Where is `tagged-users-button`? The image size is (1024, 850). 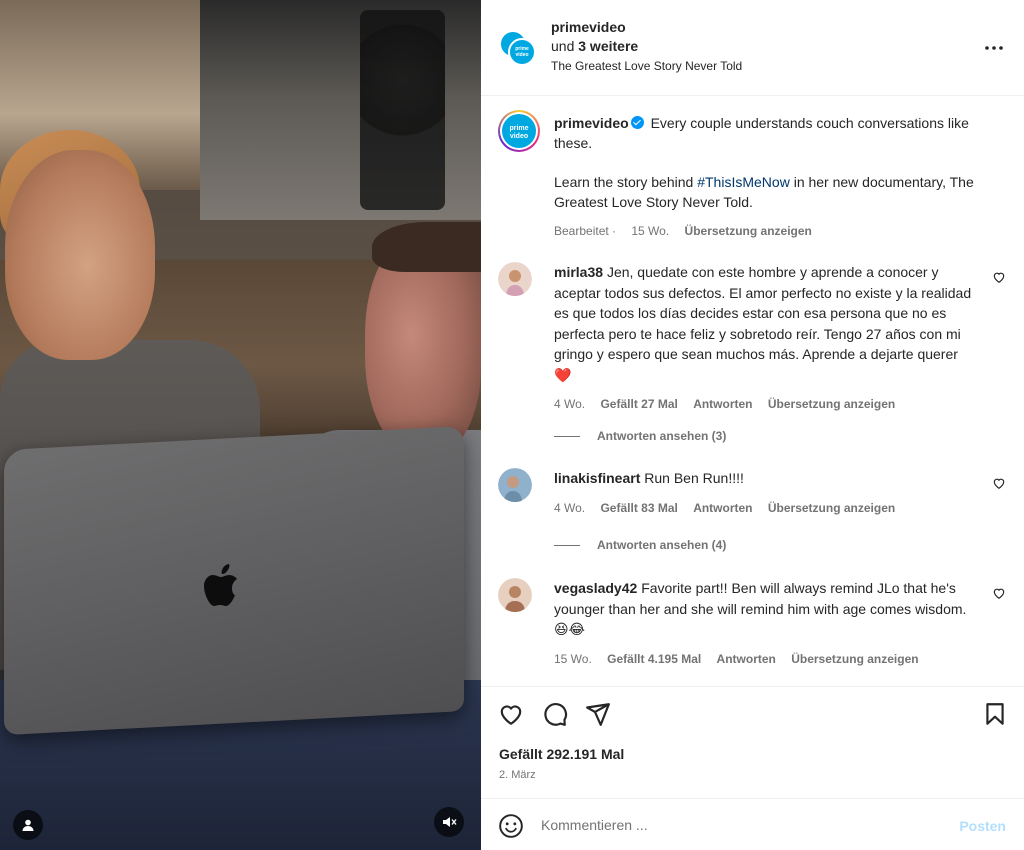
tagged-users-button is located at coordinates (28, 825).